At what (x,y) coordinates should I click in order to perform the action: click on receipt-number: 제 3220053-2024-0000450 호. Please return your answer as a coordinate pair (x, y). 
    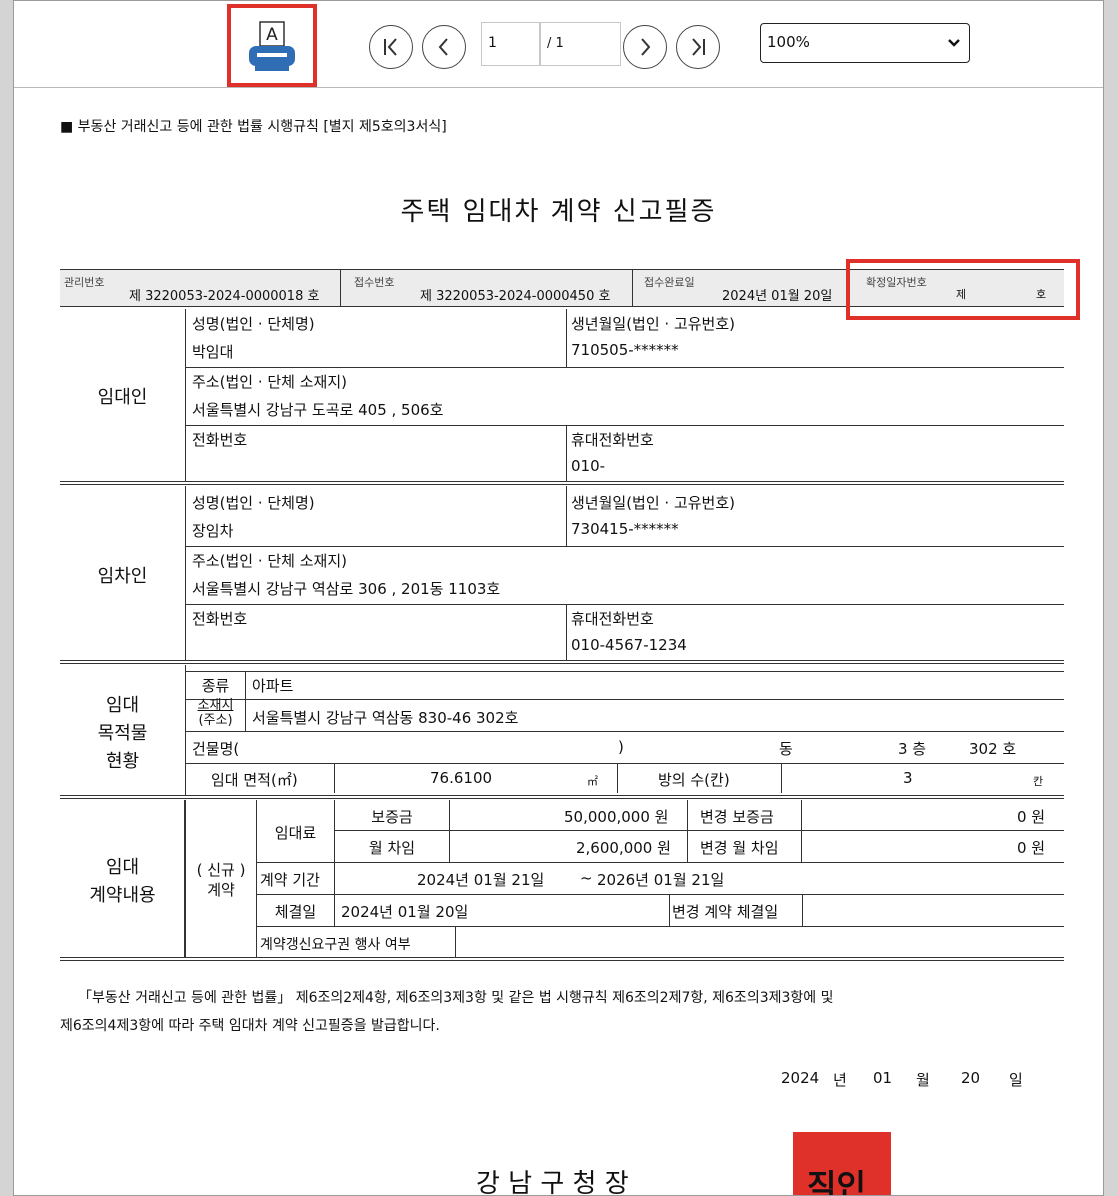
    Looking at the image, I should click on (515, 296).